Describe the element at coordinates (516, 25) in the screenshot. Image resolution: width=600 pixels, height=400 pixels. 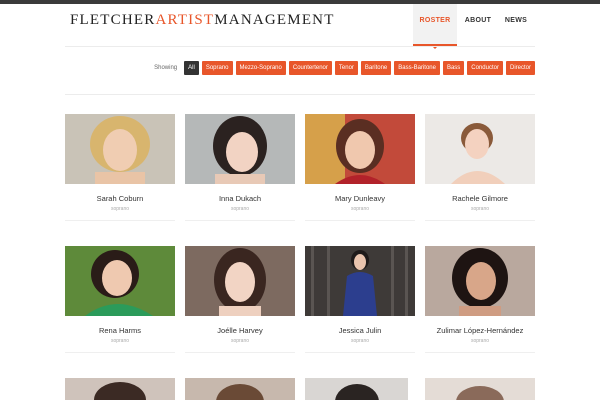
I see `nav-news: NEWS` at that location.